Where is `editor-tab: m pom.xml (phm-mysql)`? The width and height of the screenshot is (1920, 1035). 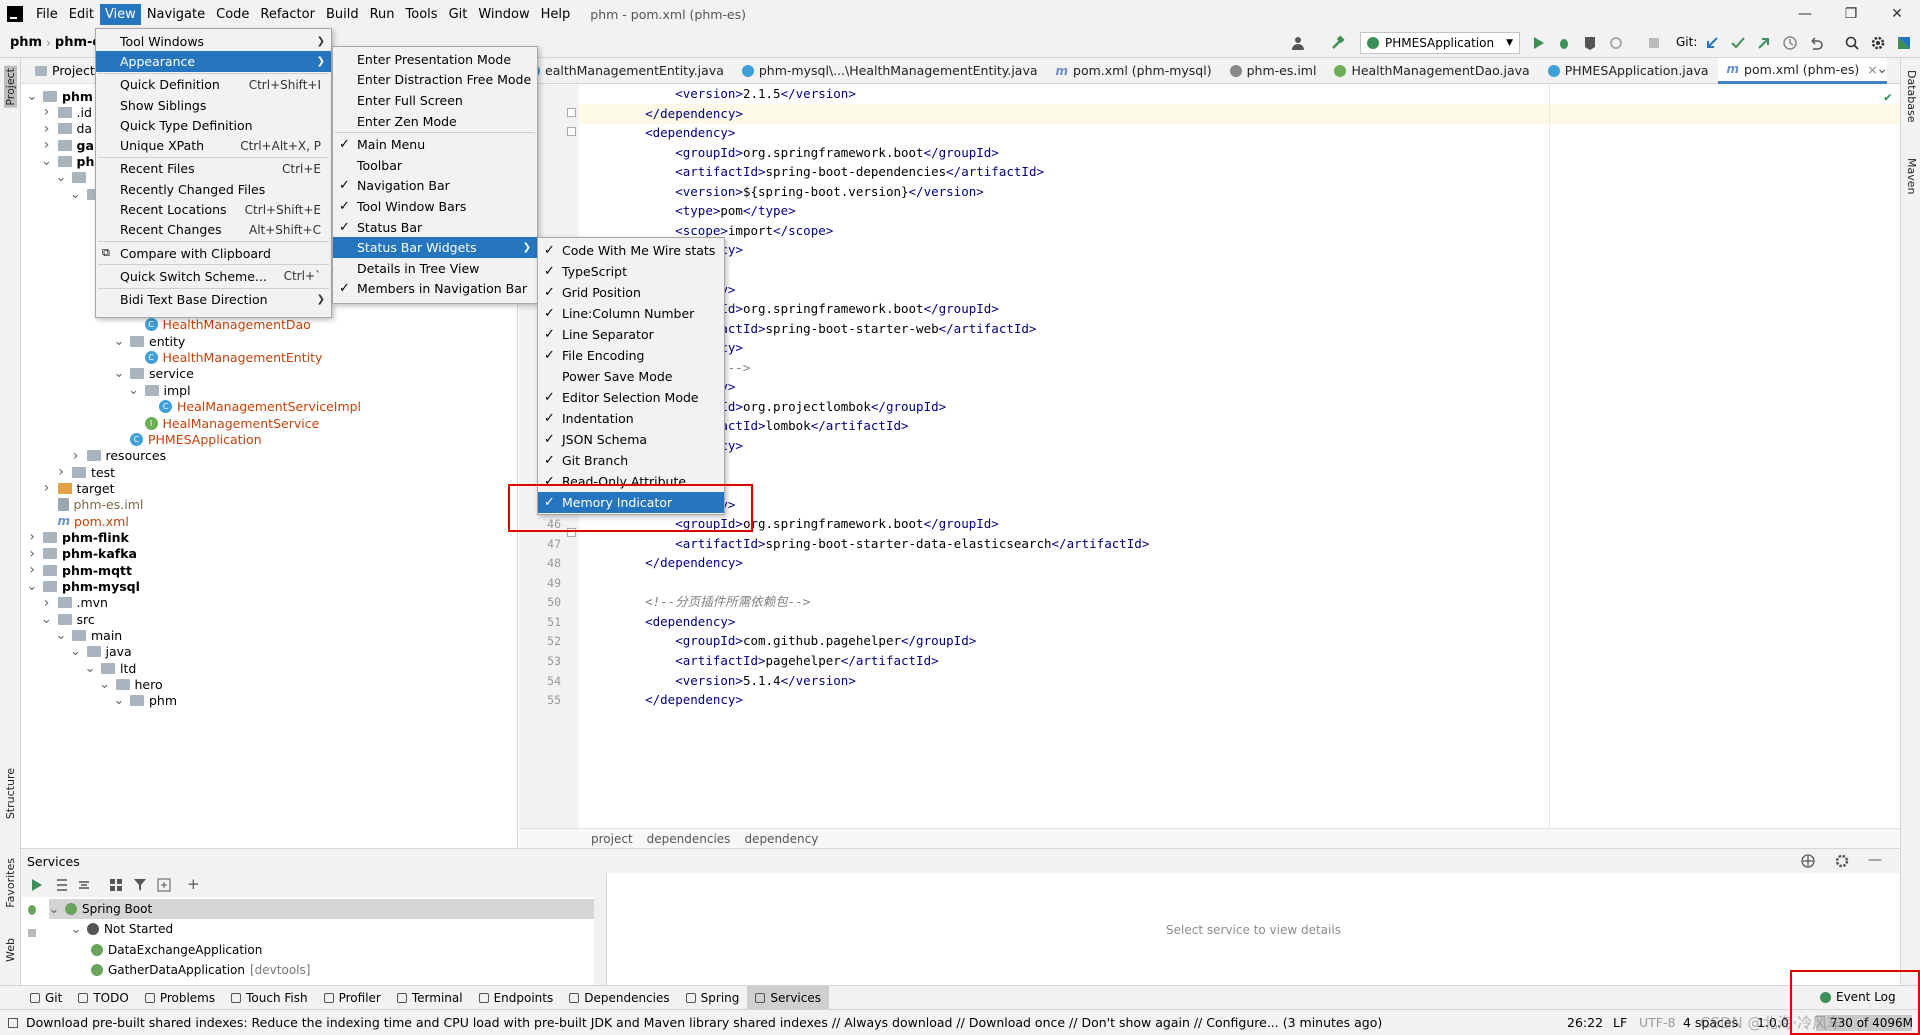
editor-tab: m pom.xml (phm-mysql) is located at coordinates (1134, 71).